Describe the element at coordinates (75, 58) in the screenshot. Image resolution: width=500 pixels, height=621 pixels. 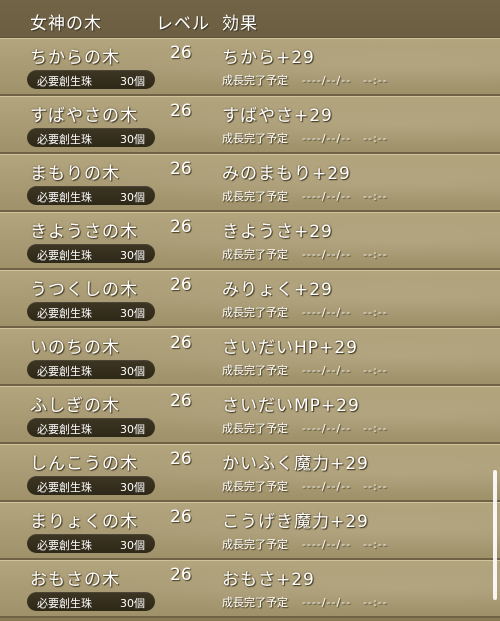
I see `tree-name: ちからの木` at that location.